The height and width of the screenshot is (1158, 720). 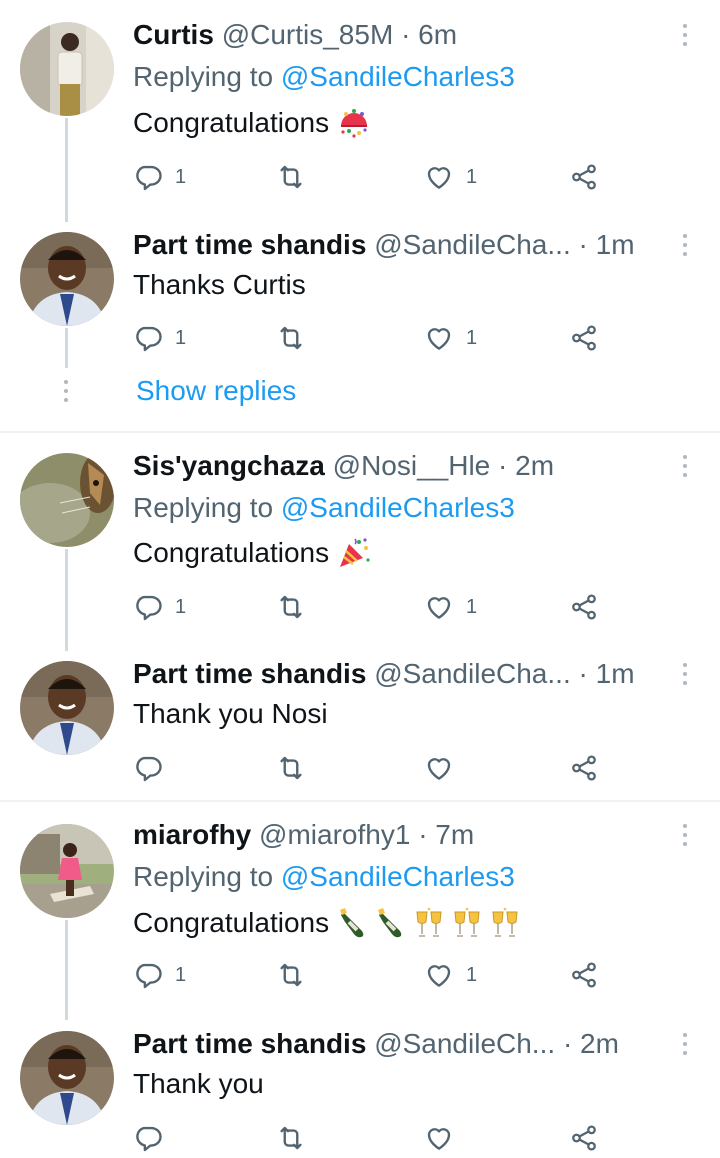 I want to click on tweet-header: Sis'yangchaza @Nosi__Hle · 2m, so click(x=401, y=466).